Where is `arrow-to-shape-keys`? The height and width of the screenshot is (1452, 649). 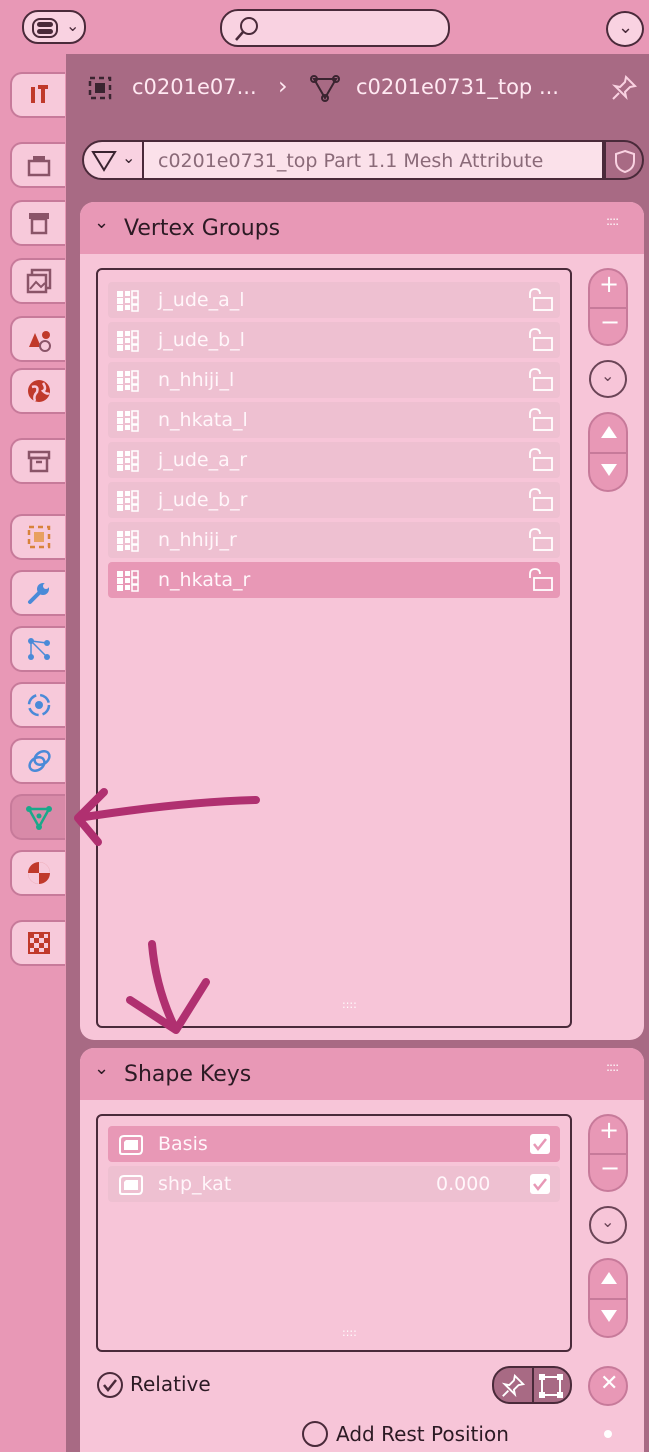
arrow-to-shape-keys is located at coordinates (168, 987).